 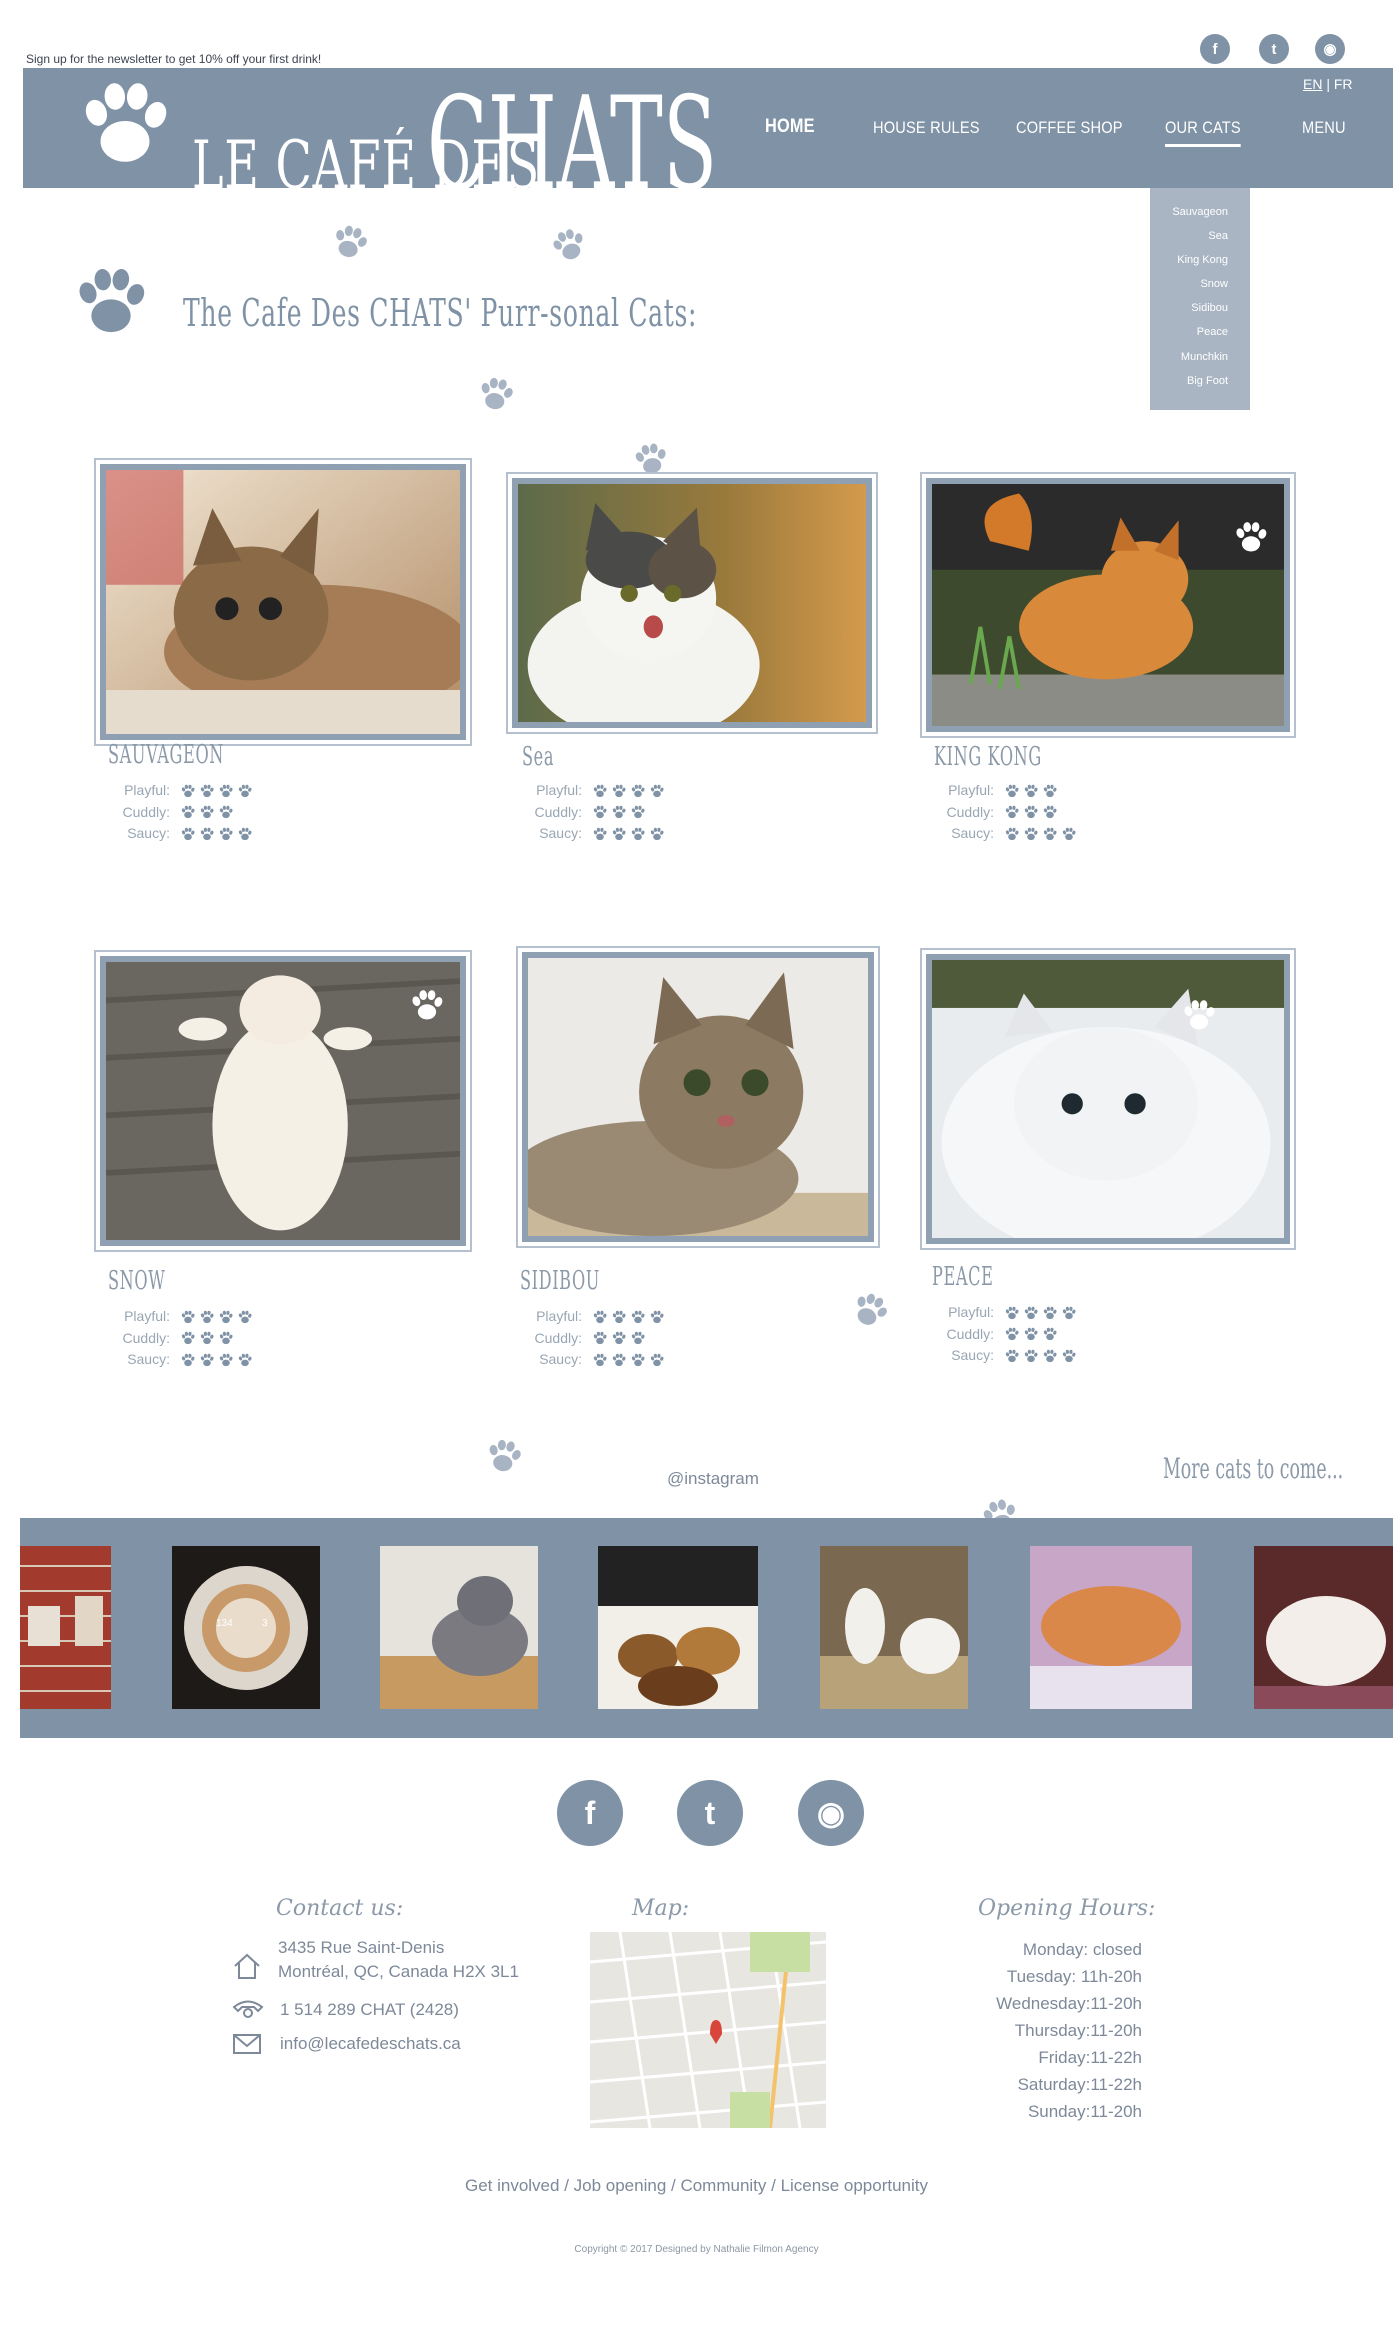 I want to click on hours-row: Wednesday:11-20h, so click(x=1069, y=2003).